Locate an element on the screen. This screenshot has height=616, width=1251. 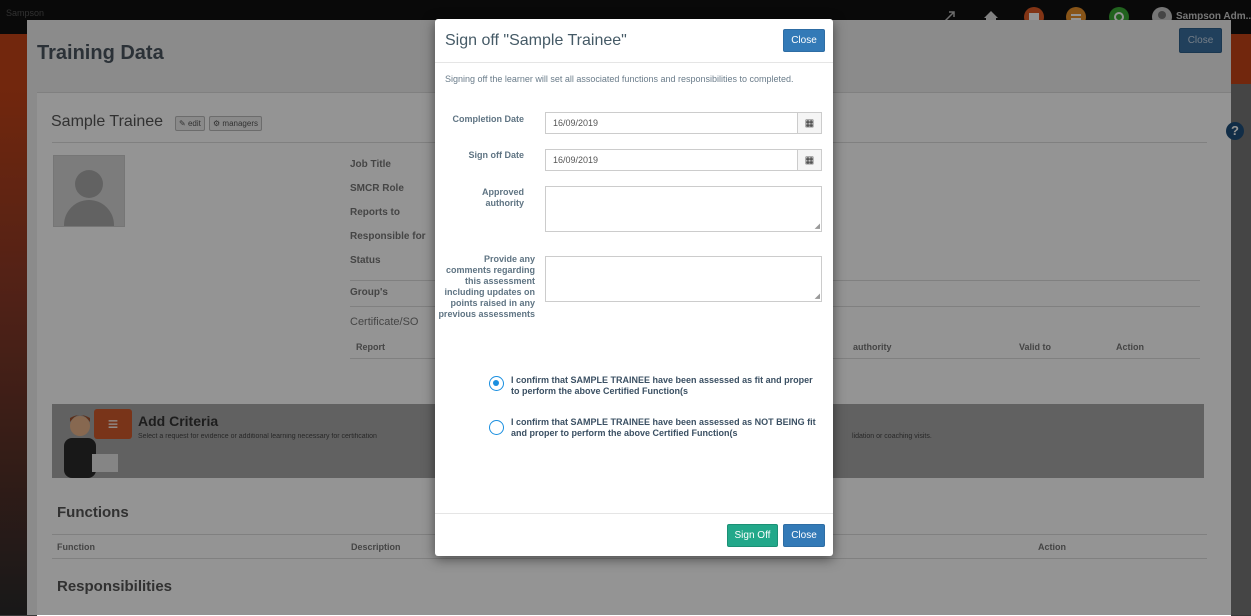
comments-textarea: ◢ is located at coordinates (683, 279).